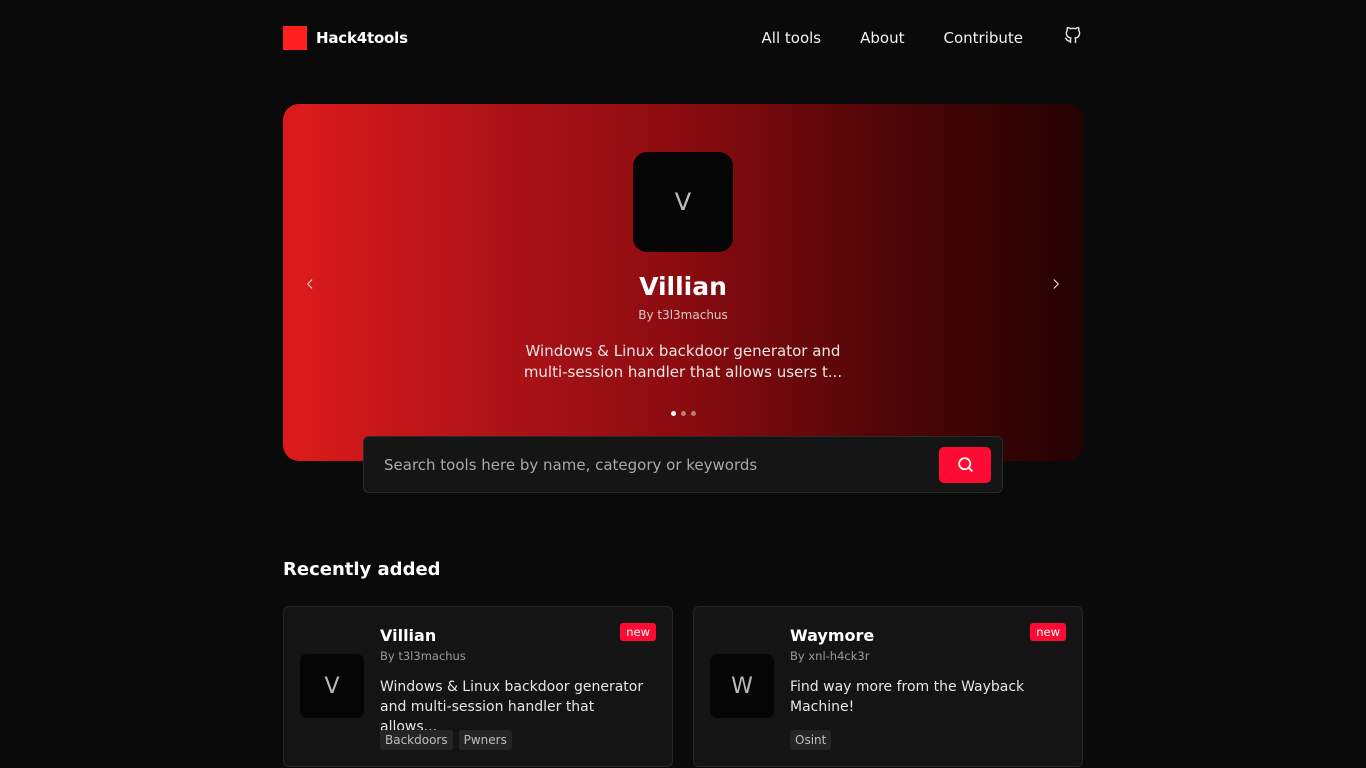 The width and height of the screenshot is (1366, 768). I want to click on tool-title: Waymore, so click(832, 635).